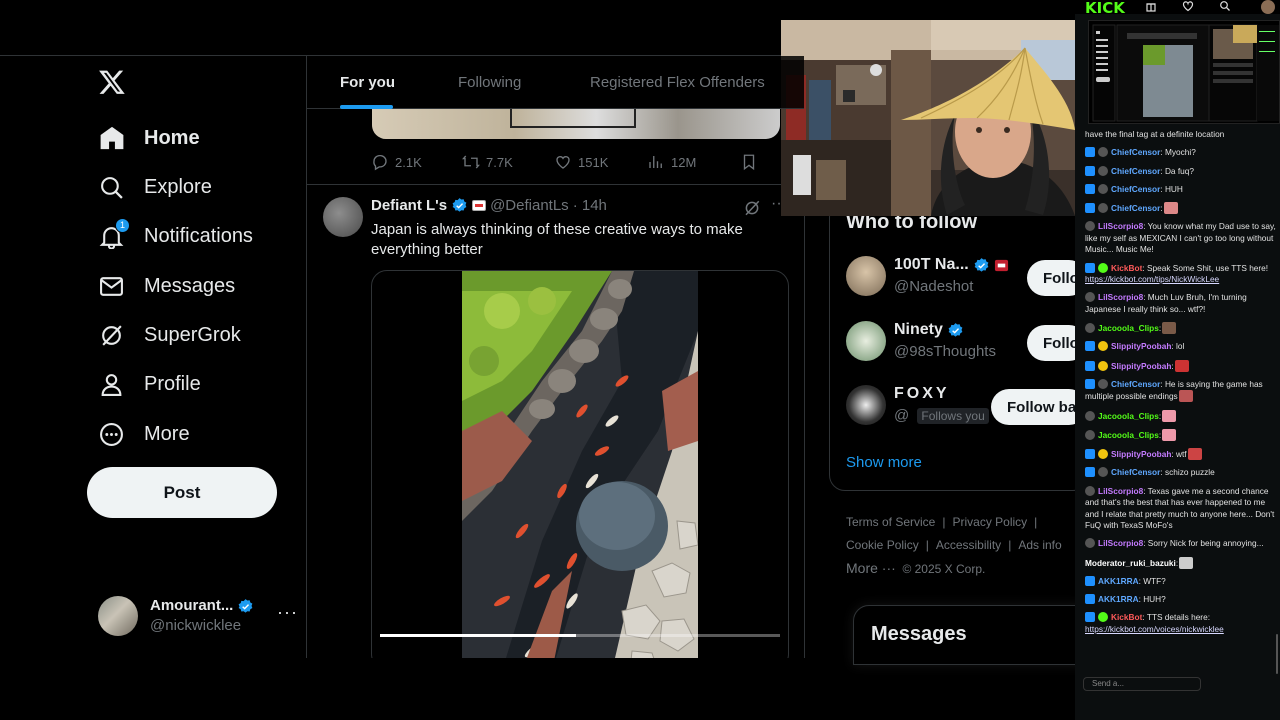 The image size is (1280, 720). I want to click on stream-preview-thumbnail, so click(1184, 72).